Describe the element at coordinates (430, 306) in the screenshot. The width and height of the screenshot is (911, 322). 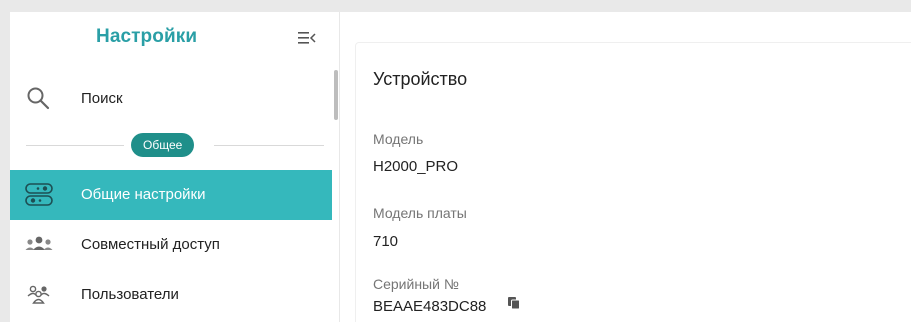
I see `serial-value: BEAAE483DC88` at that location.